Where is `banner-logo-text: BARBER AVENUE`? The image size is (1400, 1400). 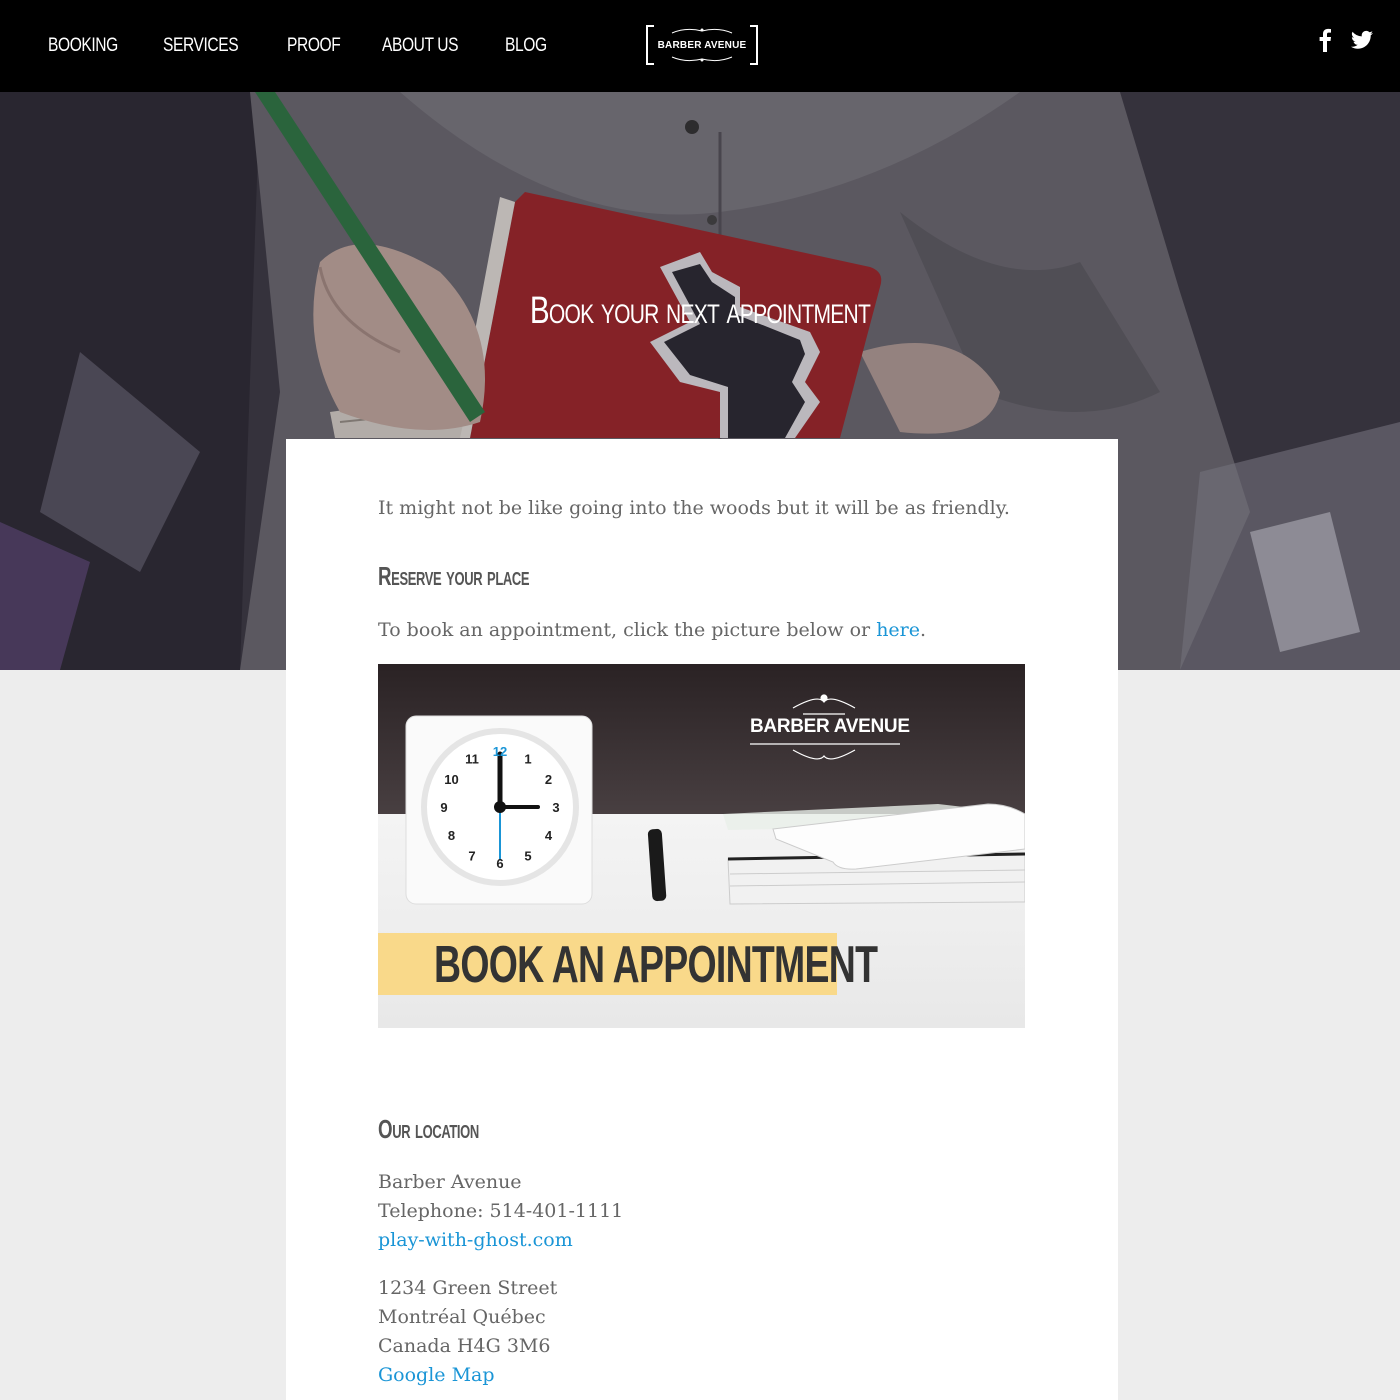
banner-logo-text: BARBER AVENUE is located at coordinates (830, 726).